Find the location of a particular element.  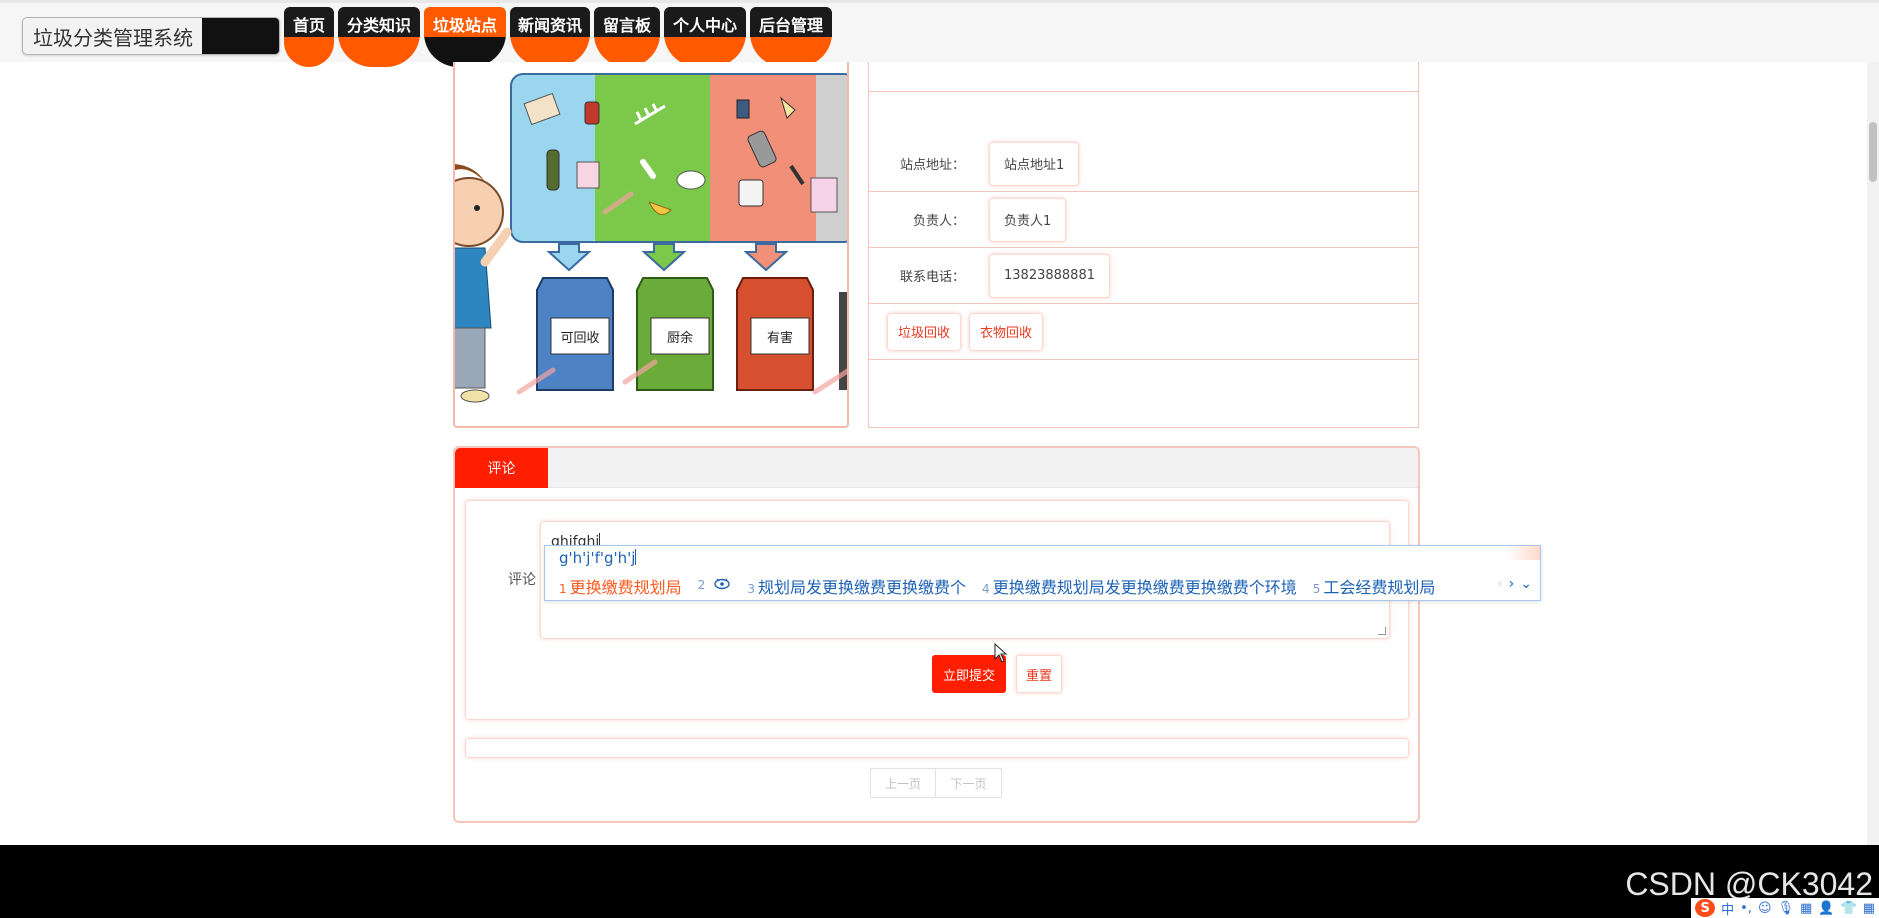

ime-candidate-1: 1 更换缴费规划局 is located at coordinates (620, 586).